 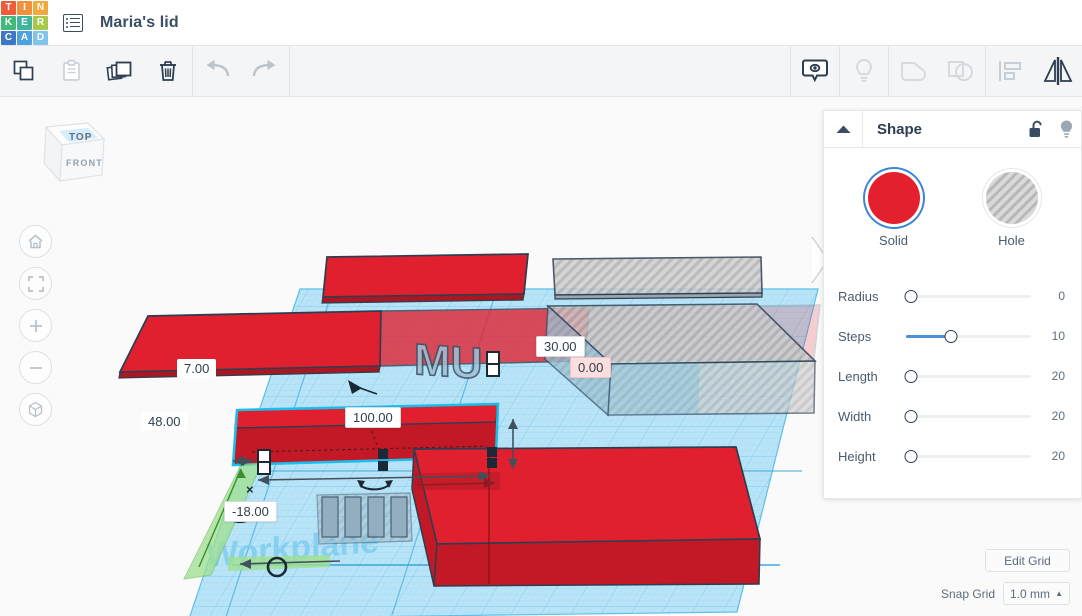 I want to click on shape-panel-header: Shape, so click(x=952, y=129).